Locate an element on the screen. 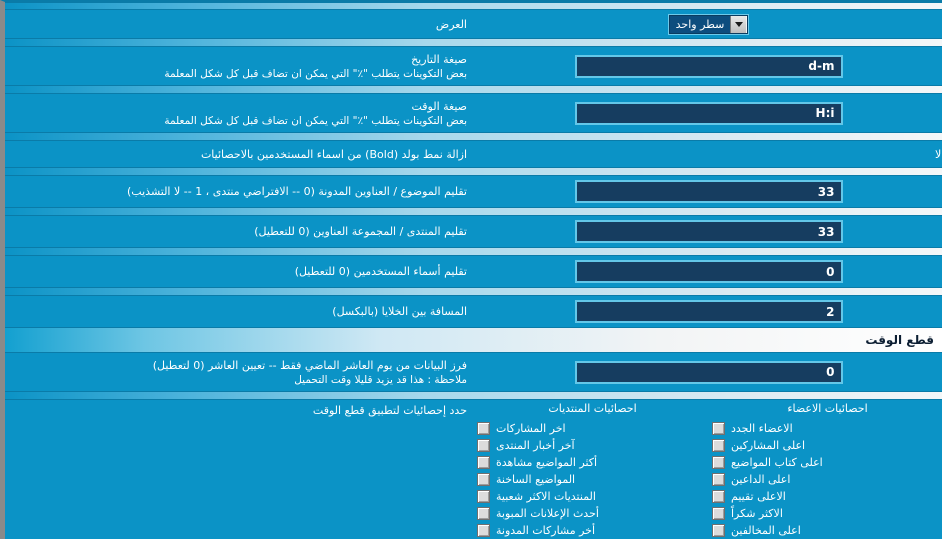 This screenshot has height=539, width=942. checkbox-icon-popular-forums is located at coordinates (483, 496).